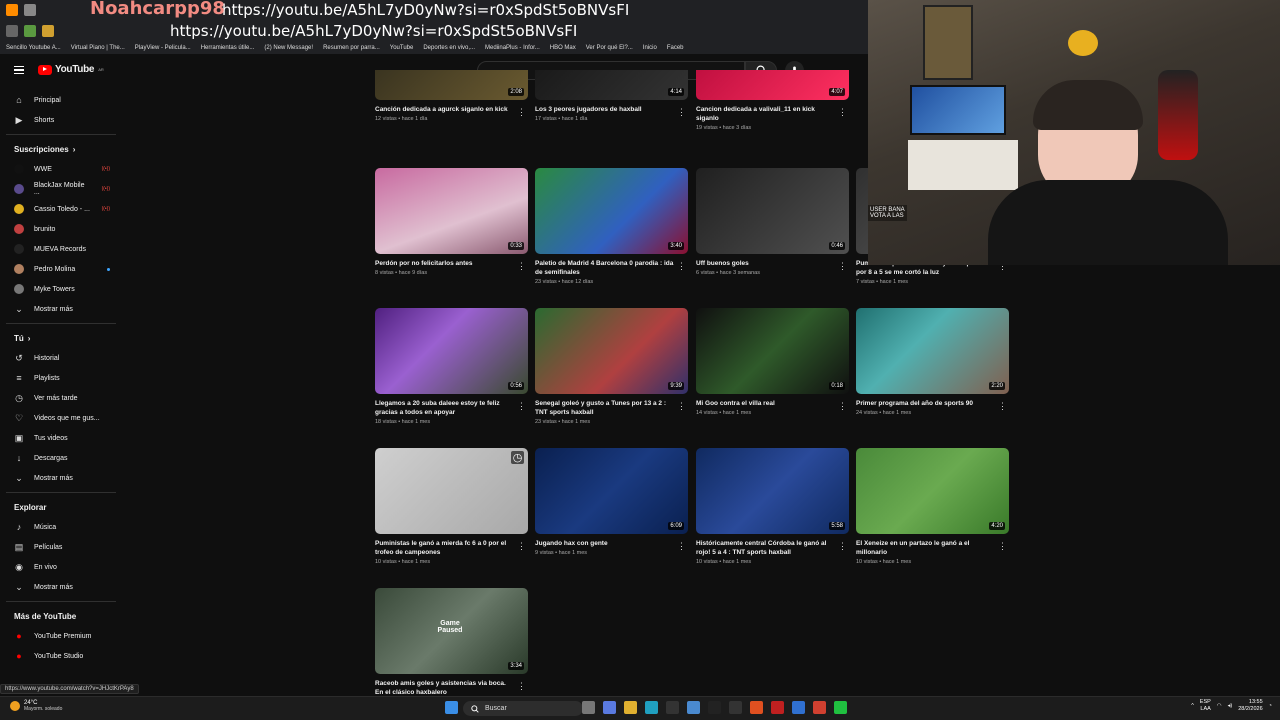 The image size is (1280, 720). I want to click on menu-icon, so click(19, 70).